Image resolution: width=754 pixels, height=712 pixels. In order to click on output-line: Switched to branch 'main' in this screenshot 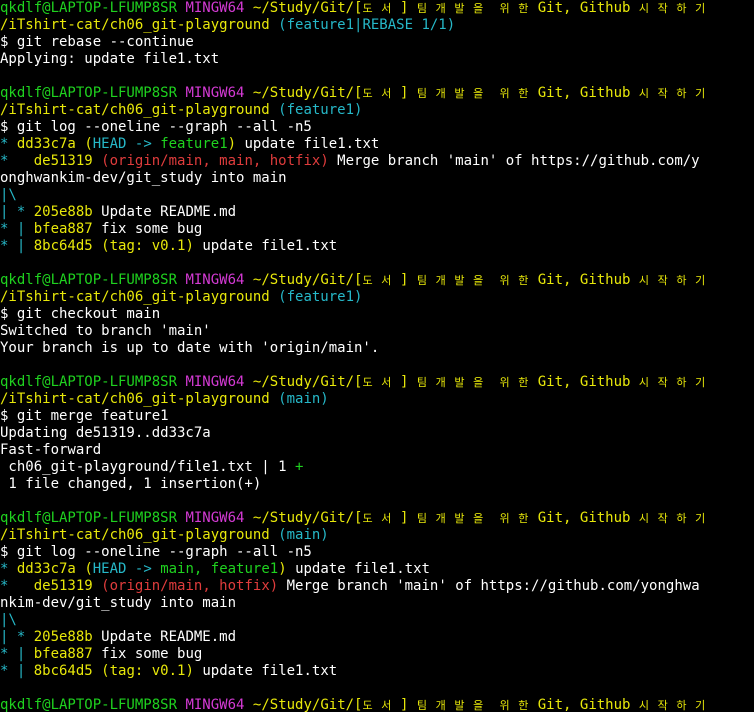, I will do `click(105, 331)`.